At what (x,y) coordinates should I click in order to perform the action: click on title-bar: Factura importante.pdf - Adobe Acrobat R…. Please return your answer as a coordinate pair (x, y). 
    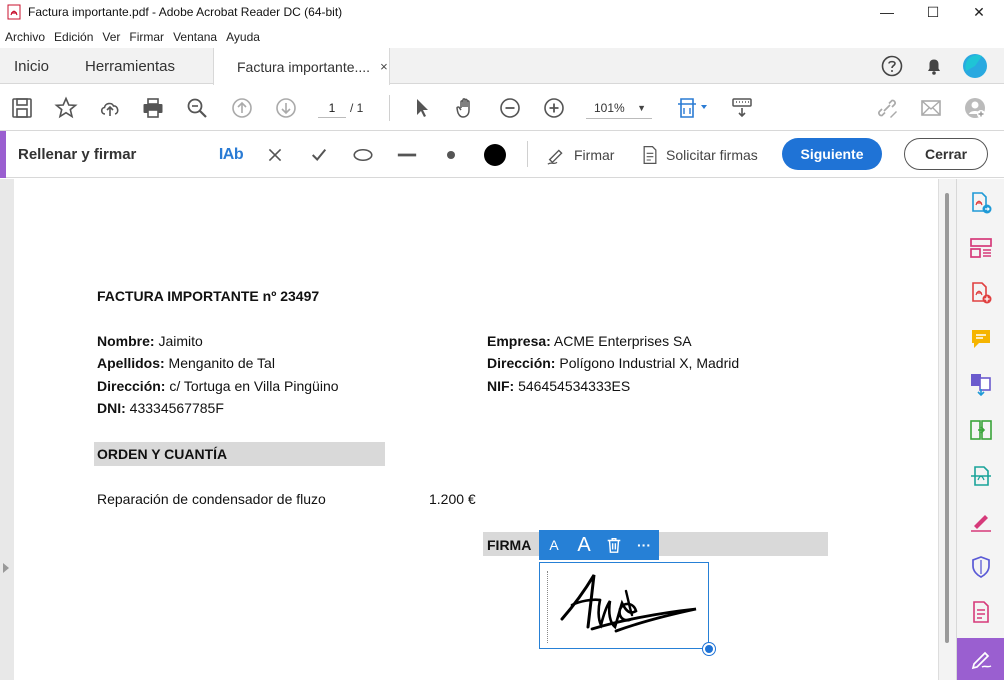
    Looking at the image, I should click on (502, 12).